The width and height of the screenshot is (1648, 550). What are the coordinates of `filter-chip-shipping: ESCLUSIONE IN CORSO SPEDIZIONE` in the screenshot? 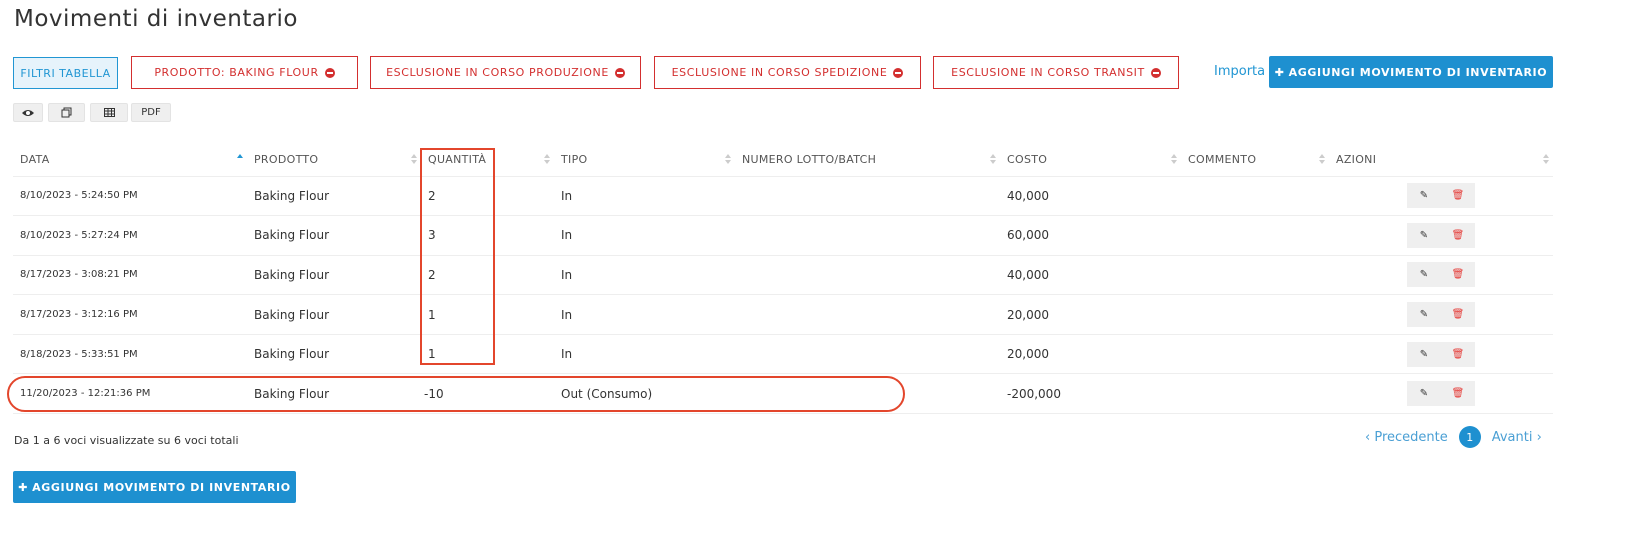 It's located at (787, 72).